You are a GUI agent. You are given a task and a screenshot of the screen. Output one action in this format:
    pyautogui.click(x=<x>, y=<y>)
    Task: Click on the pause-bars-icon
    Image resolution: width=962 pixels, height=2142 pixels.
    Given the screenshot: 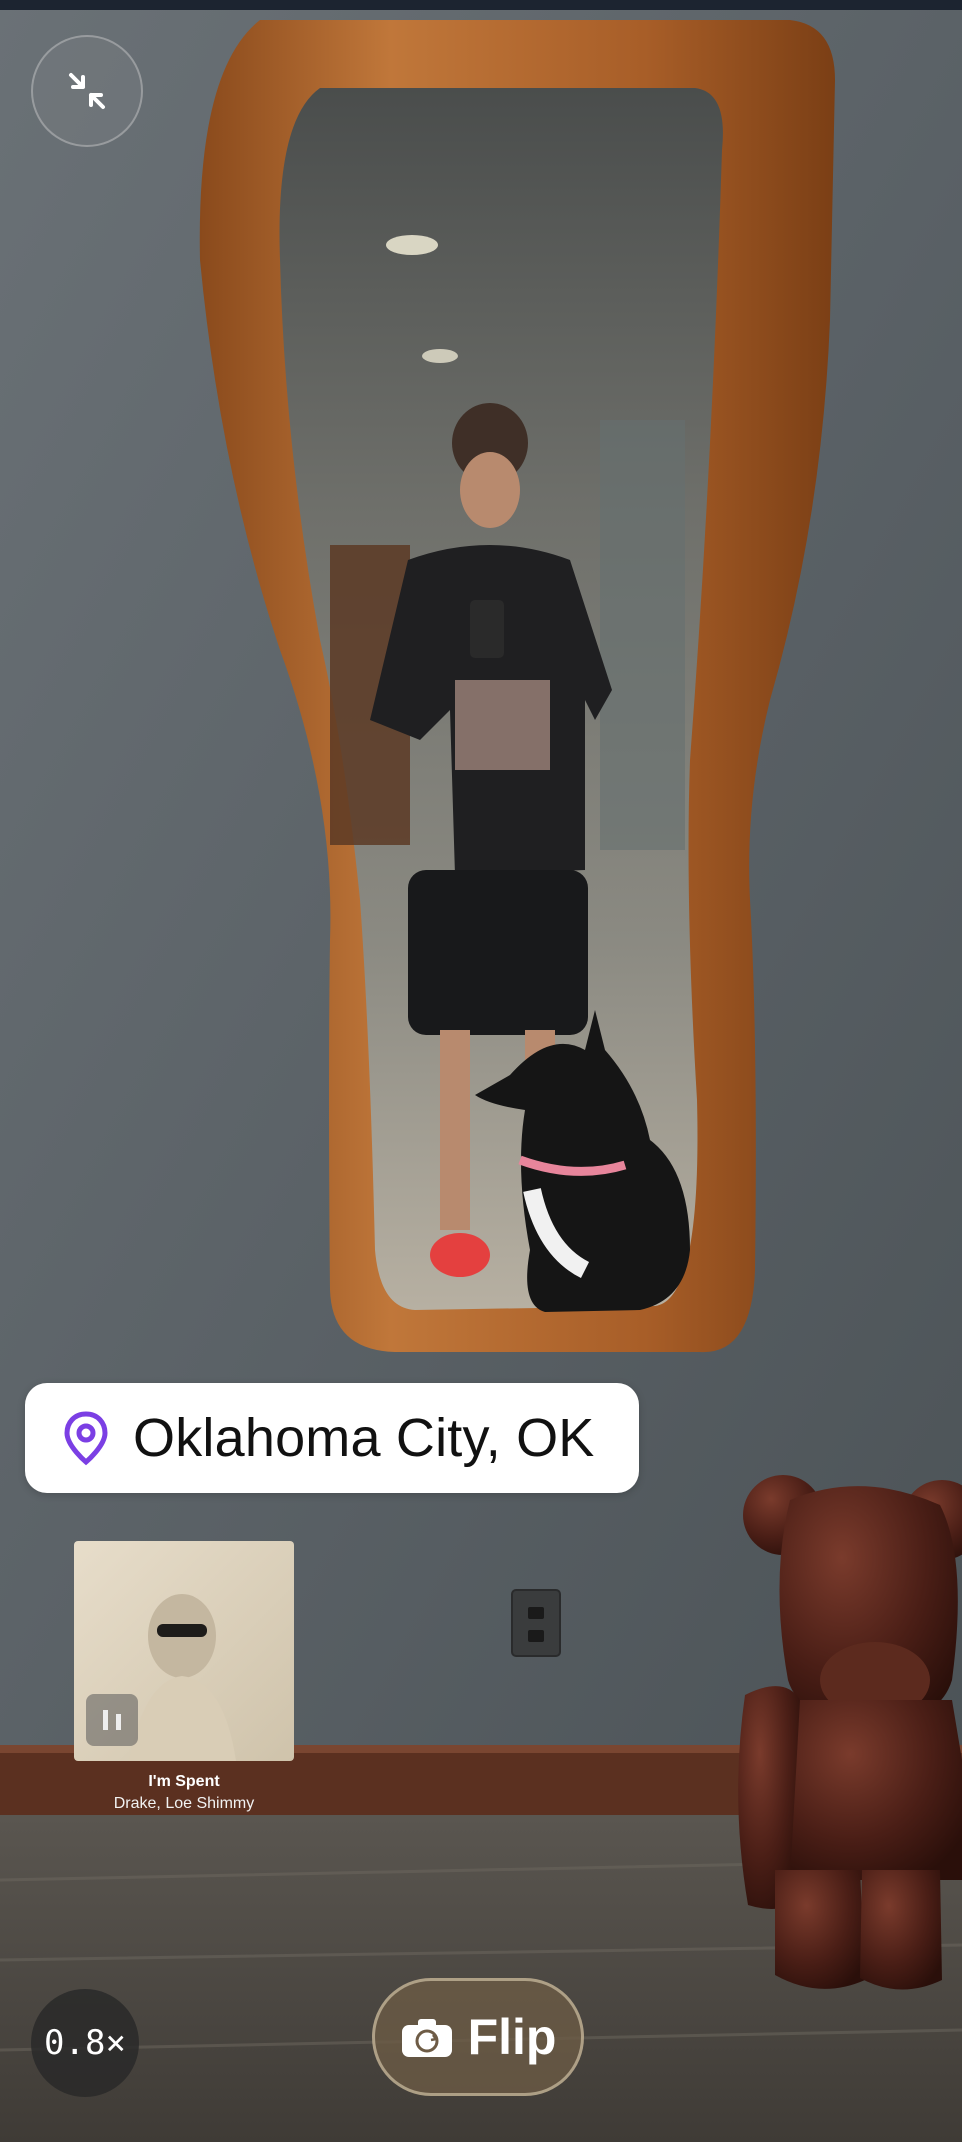 What is the action you would take?
    pyautogui.click(x=112, y=1720)
    